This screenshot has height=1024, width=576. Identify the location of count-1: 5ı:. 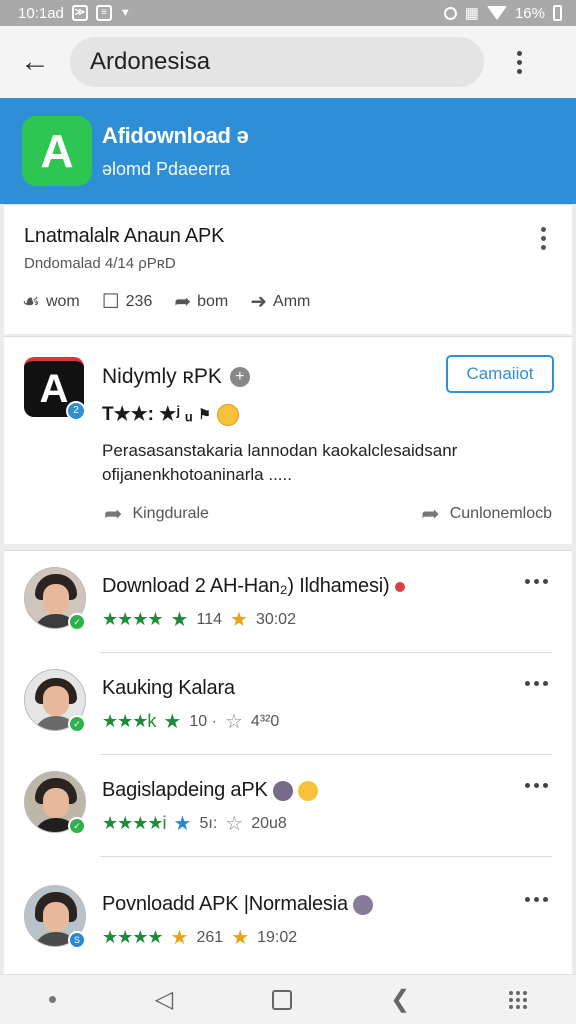
(208, 823).